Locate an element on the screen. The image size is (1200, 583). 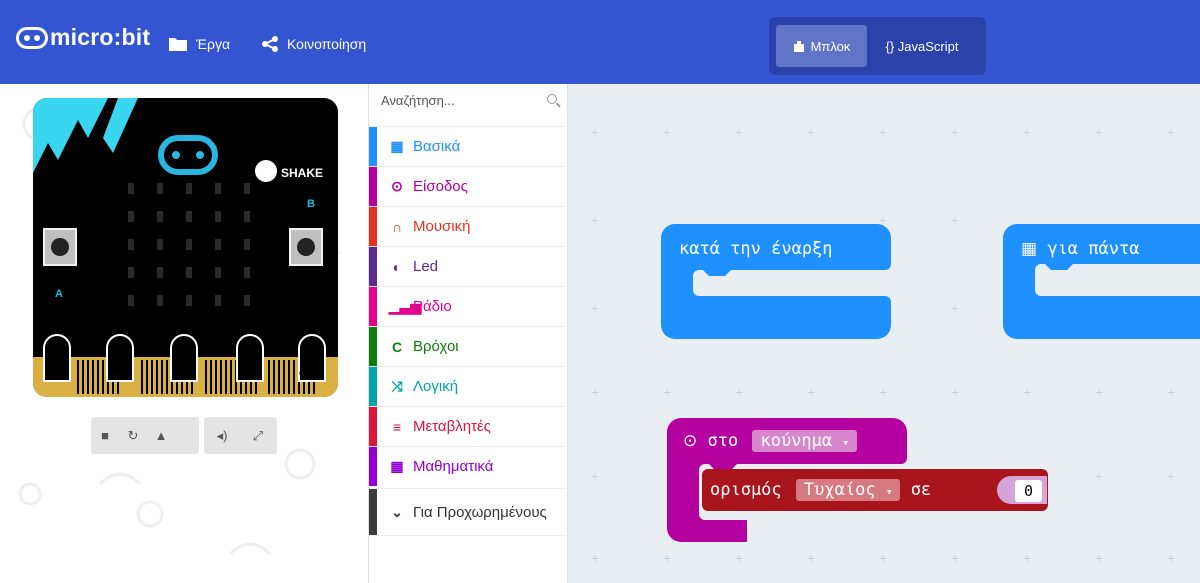
category-label: Λογική is located at coordinates (436, 386).